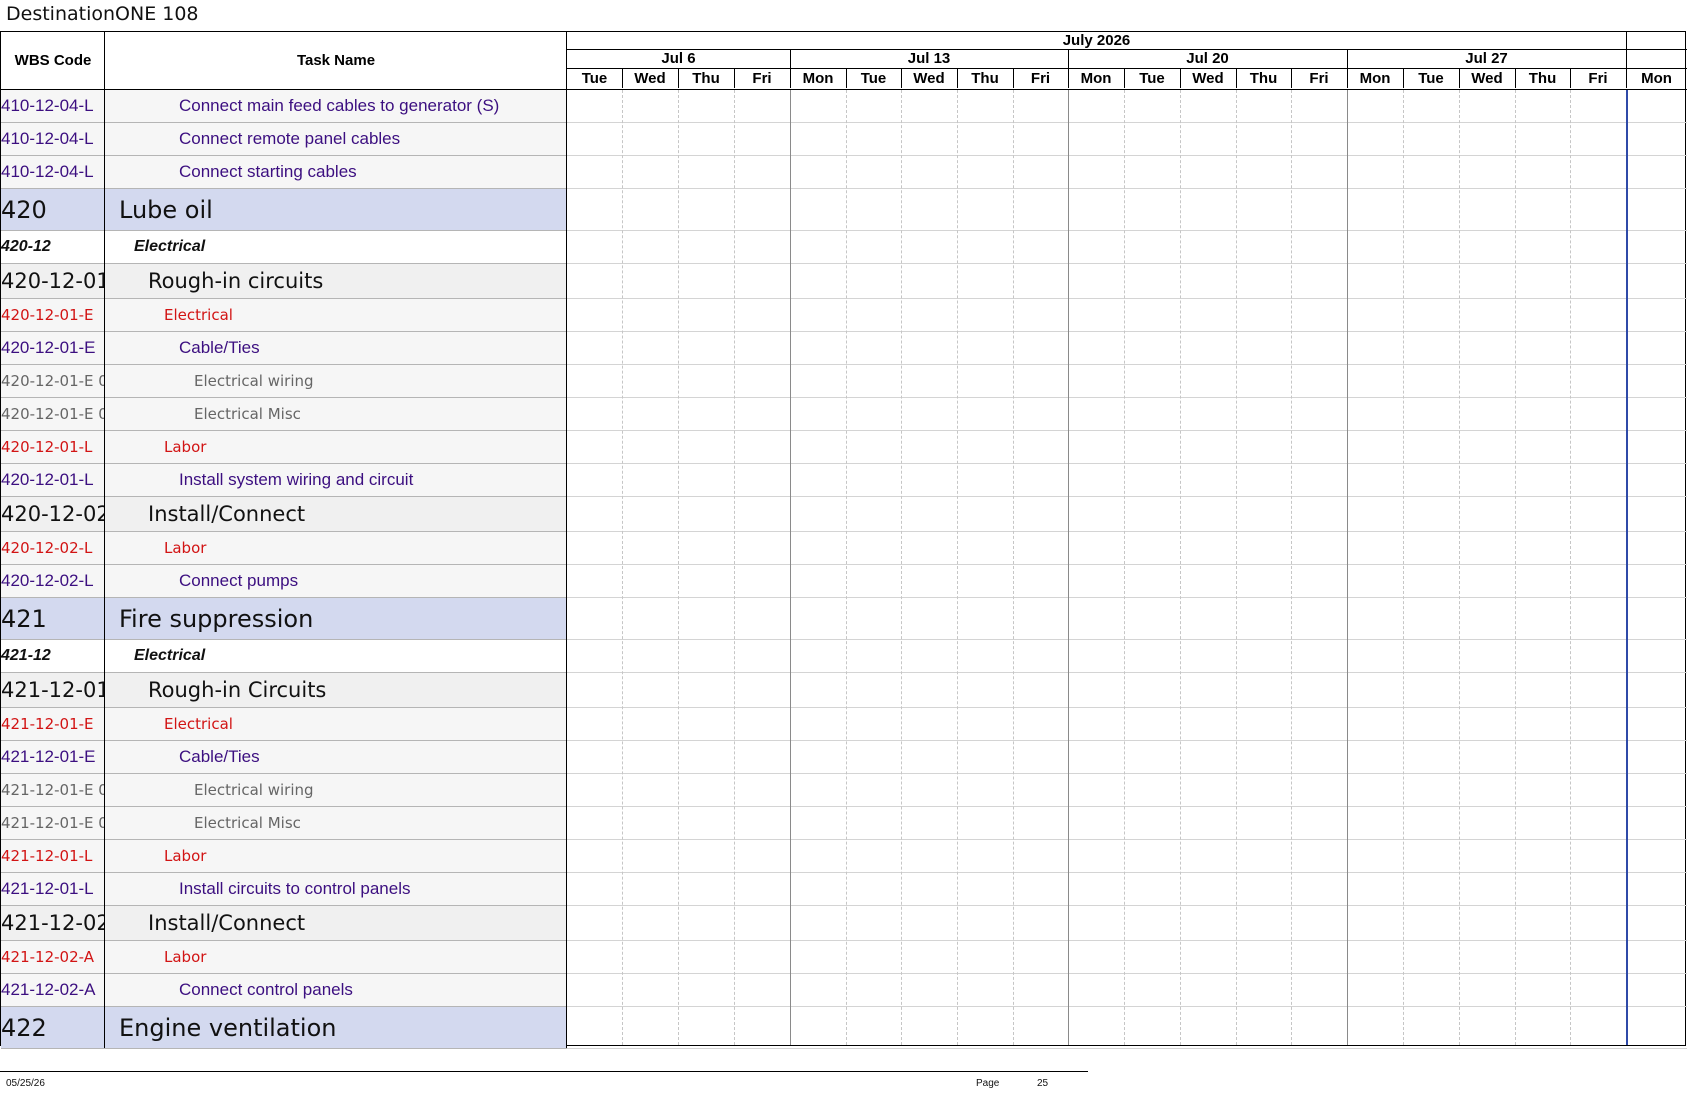  Describe the element at coordinates (336, 1027) in the screenshot. I see `task-name: Engine ventilation` at that location.